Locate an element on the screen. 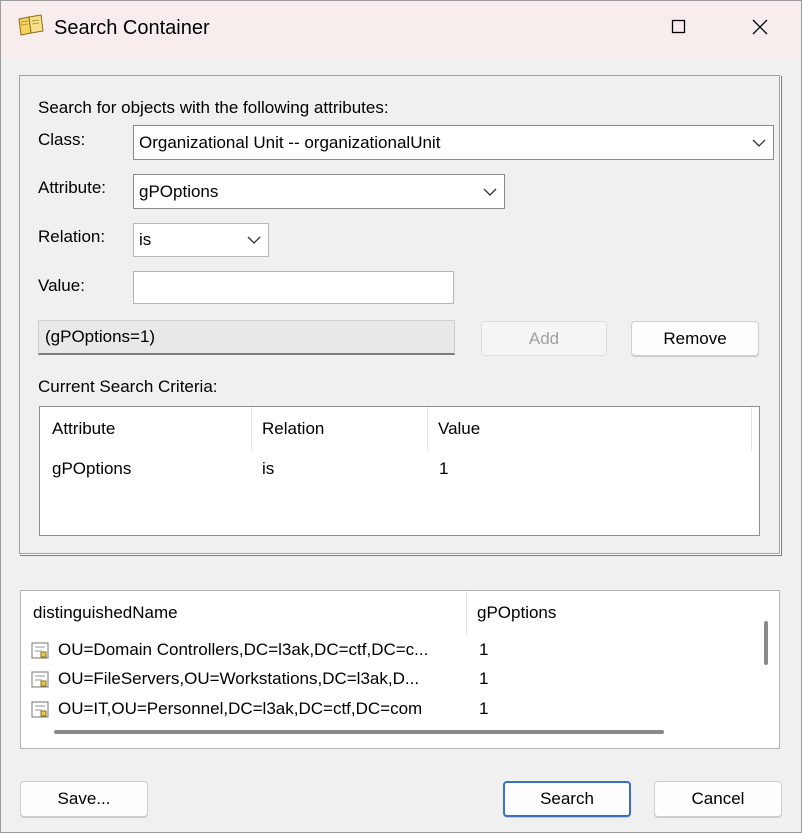  maximize-button is located at coordinates (679, 29).